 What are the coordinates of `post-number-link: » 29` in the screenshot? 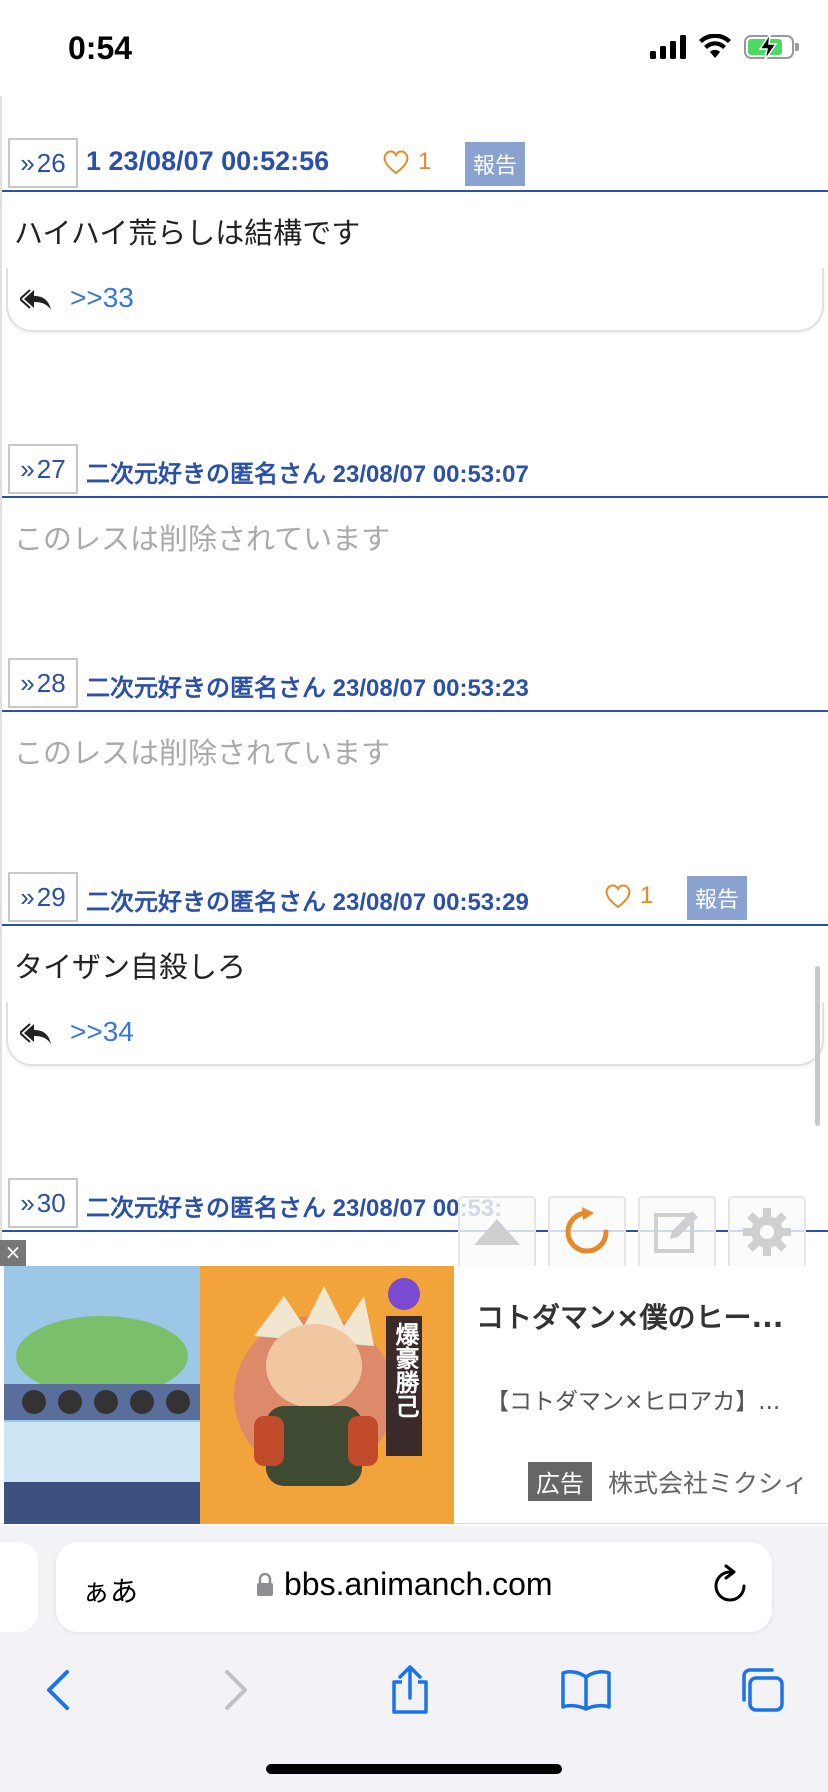 It's located at (43, 897).